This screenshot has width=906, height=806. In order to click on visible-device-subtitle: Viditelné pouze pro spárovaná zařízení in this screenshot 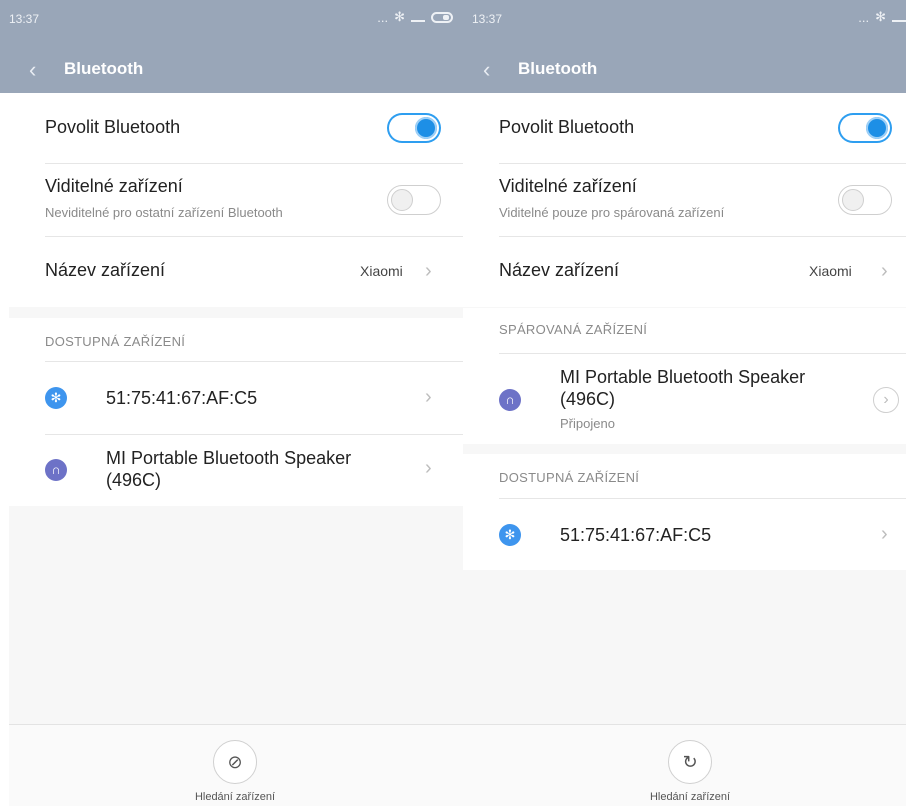, I will do `click(612, 212)`.